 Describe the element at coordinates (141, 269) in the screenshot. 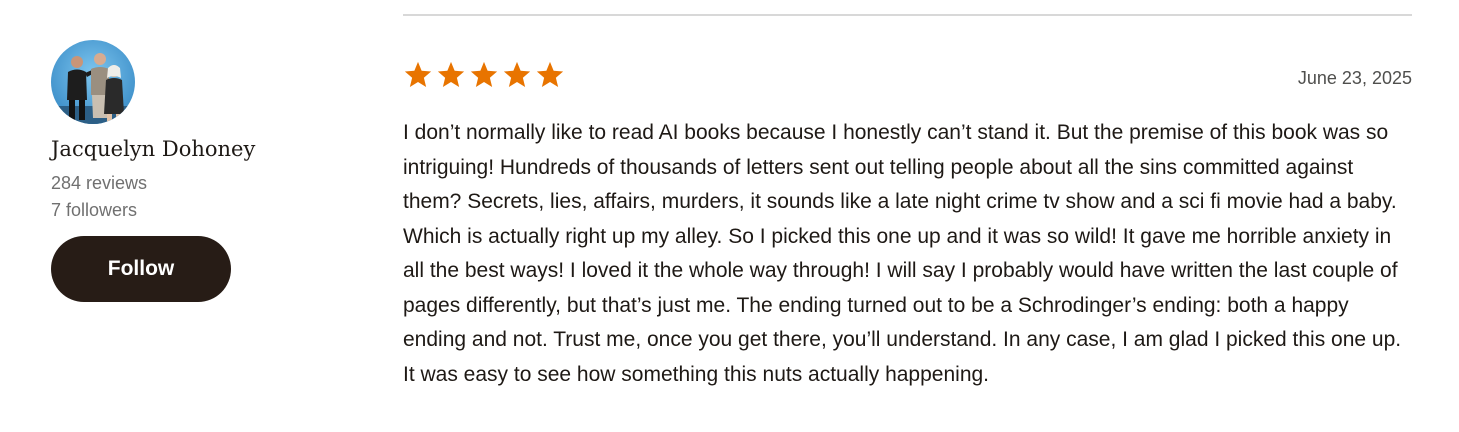

I see `follow-button: Follow` at that location.